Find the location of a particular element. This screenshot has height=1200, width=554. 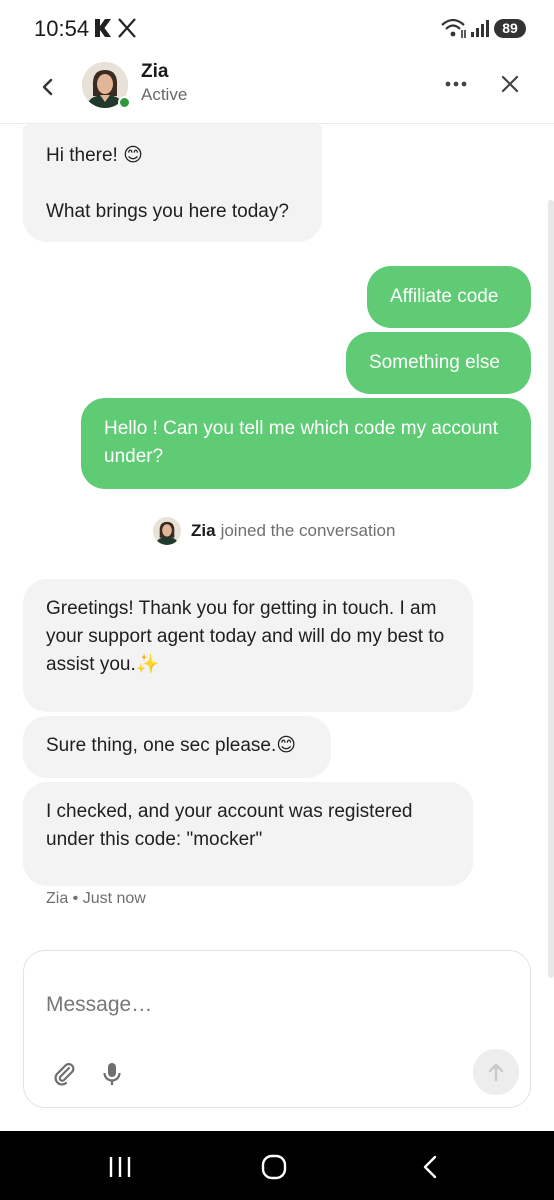

paperclip-icon is located at coordinates (64, 1074).